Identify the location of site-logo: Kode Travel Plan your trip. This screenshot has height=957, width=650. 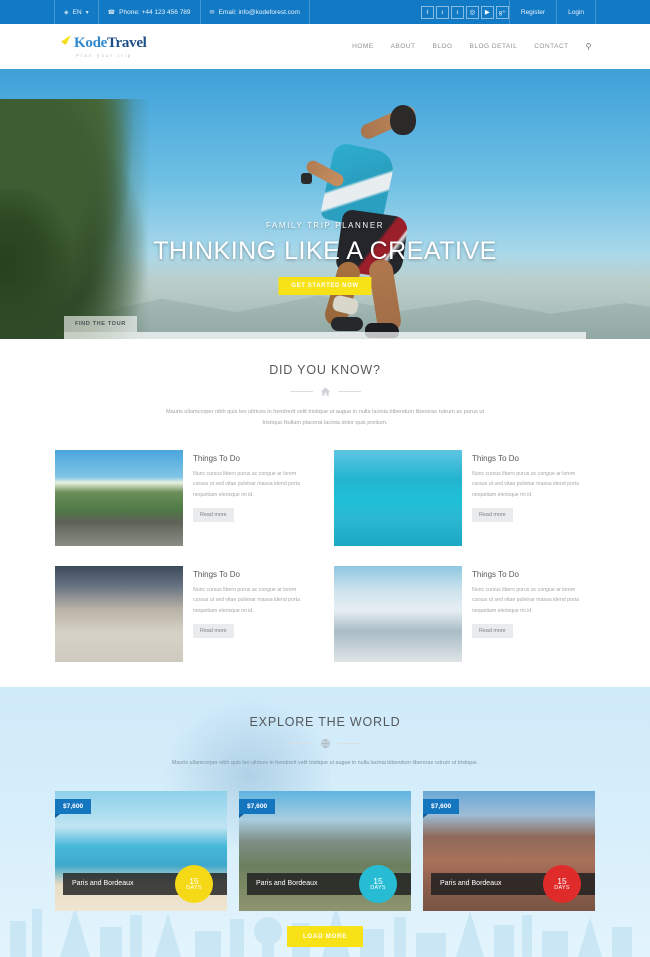
(102, 46).